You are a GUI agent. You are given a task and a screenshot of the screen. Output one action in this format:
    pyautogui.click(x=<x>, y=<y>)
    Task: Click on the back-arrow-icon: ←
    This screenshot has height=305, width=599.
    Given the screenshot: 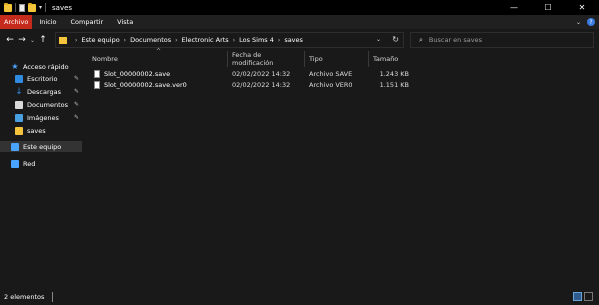 What is the action you would take?
    pyautogui.click(x=10, y=40)
    